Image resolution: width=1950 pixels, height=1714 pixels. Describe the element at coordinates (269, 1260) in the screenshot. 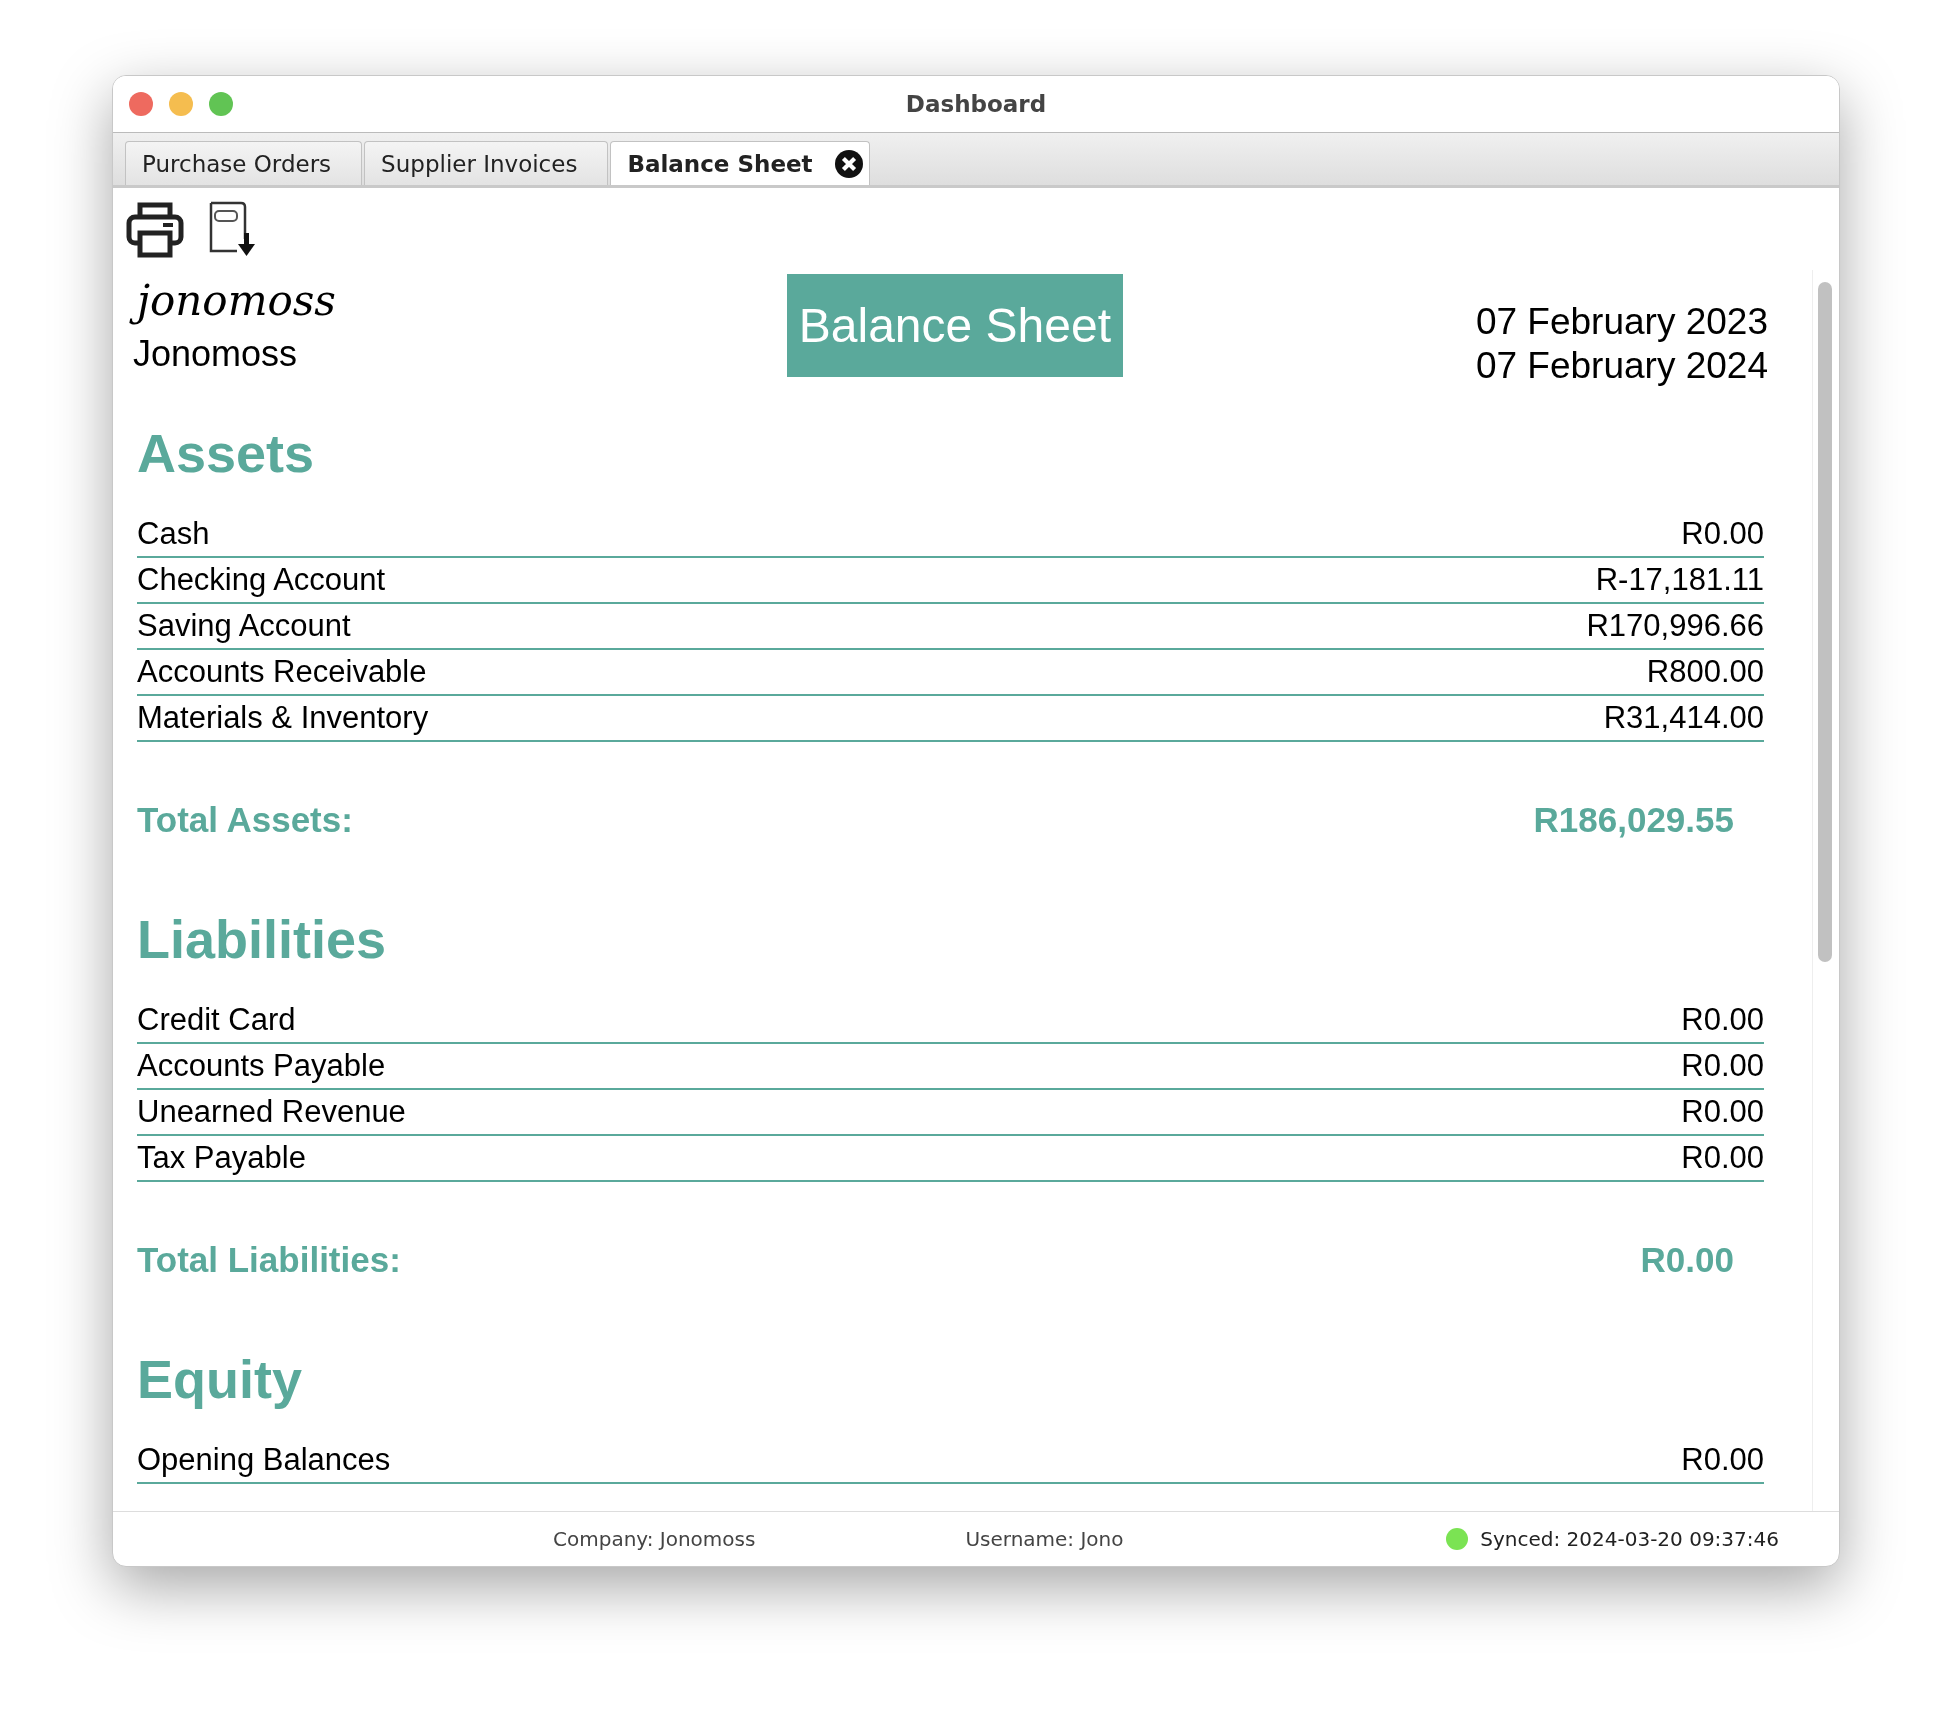

I see `total-label: Total Liabilities:` at that location.